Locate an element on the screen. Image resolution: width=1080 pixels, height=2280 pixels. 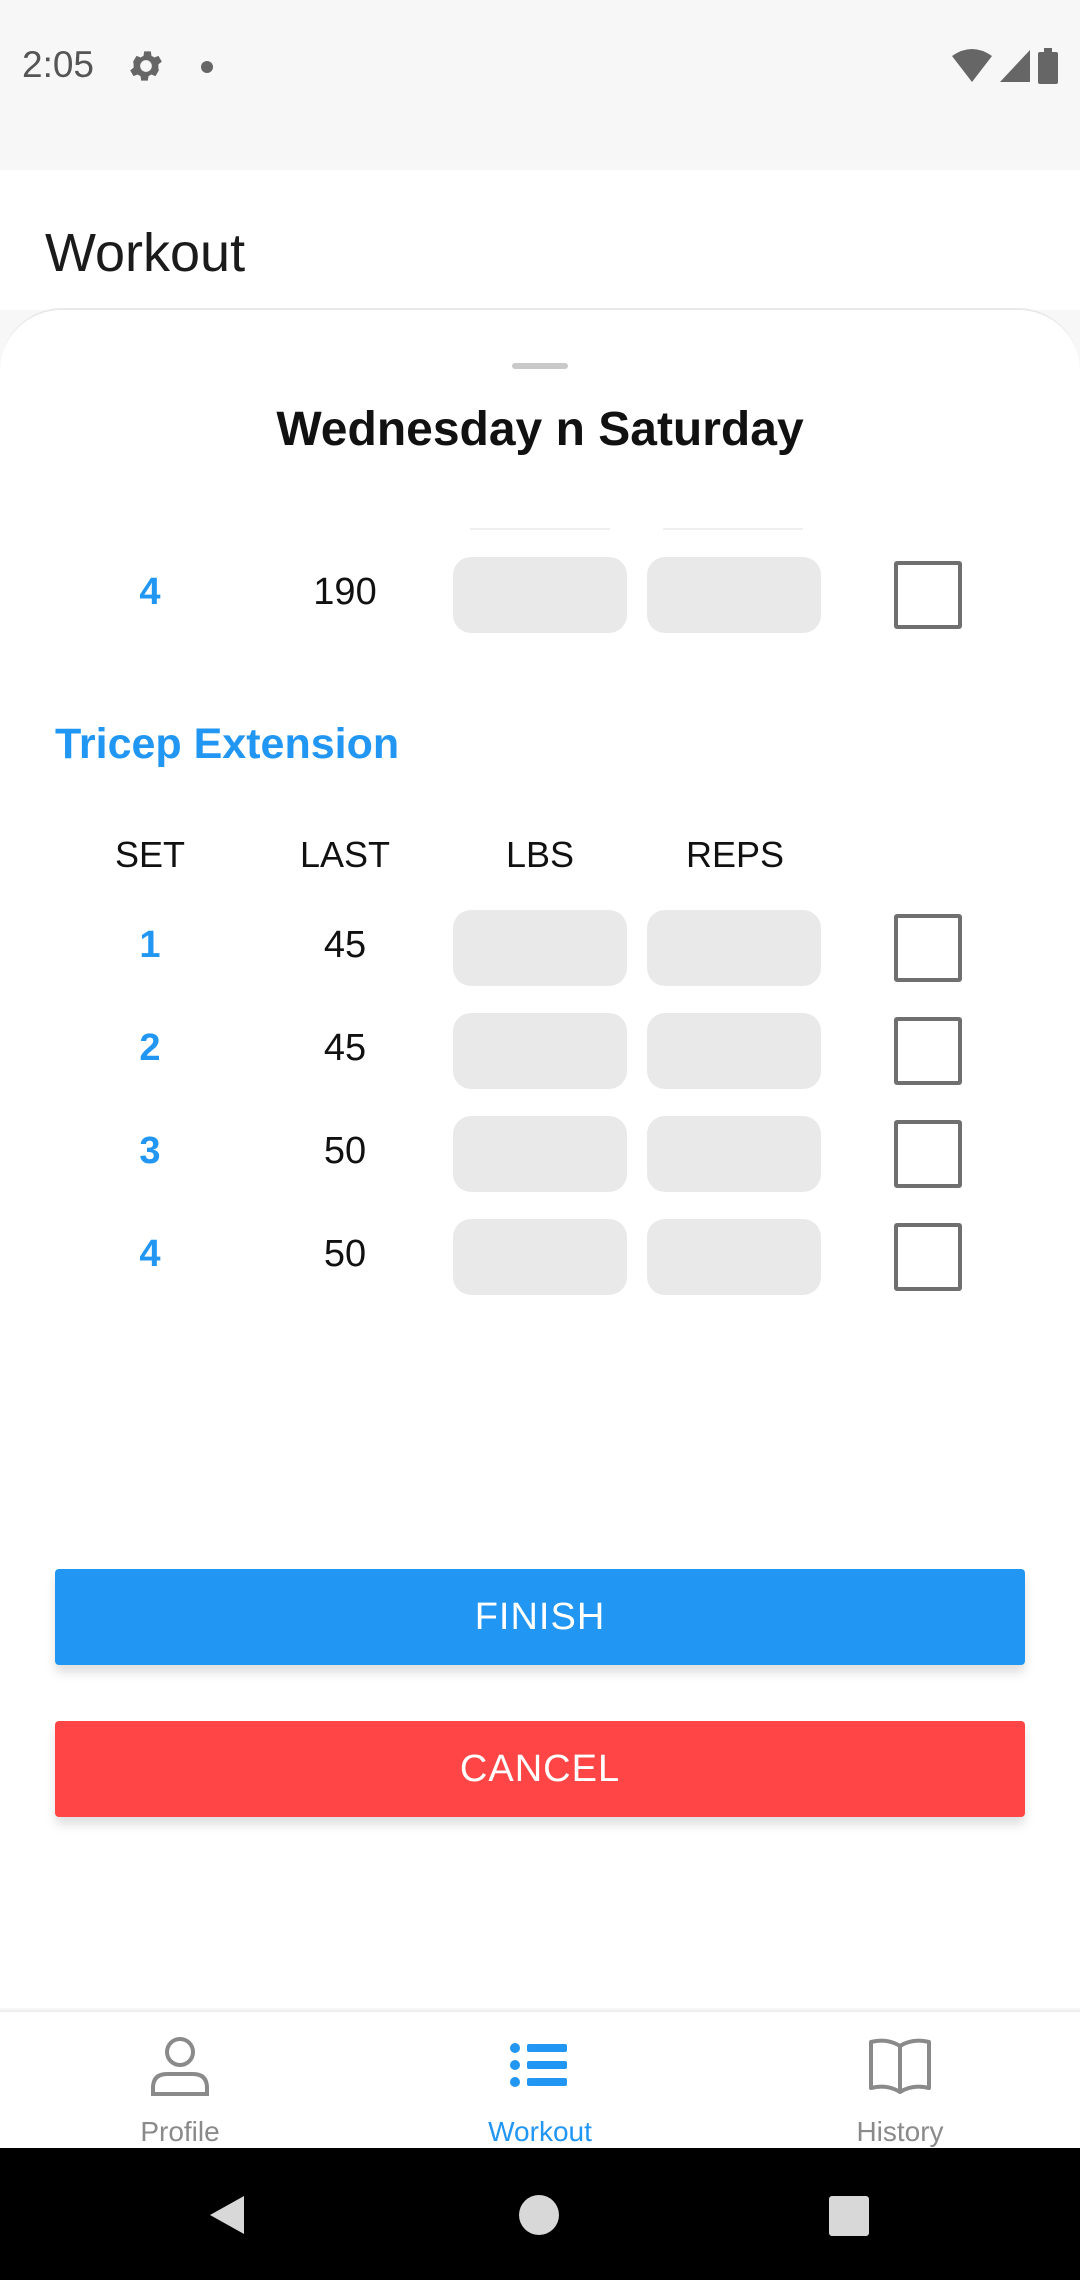
workout-title: Wednesday n Saturday is located at coordinates (540, 429).